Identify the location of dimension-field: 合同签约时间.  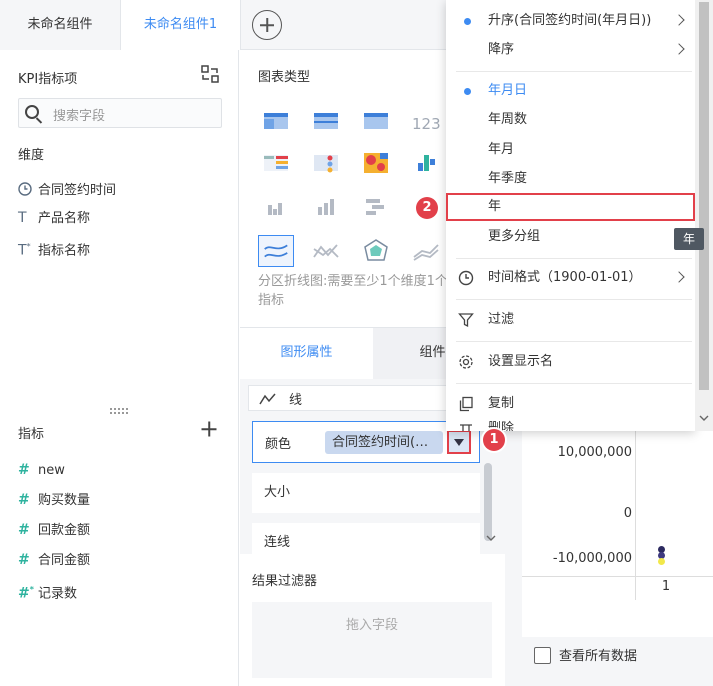
(67, 190).